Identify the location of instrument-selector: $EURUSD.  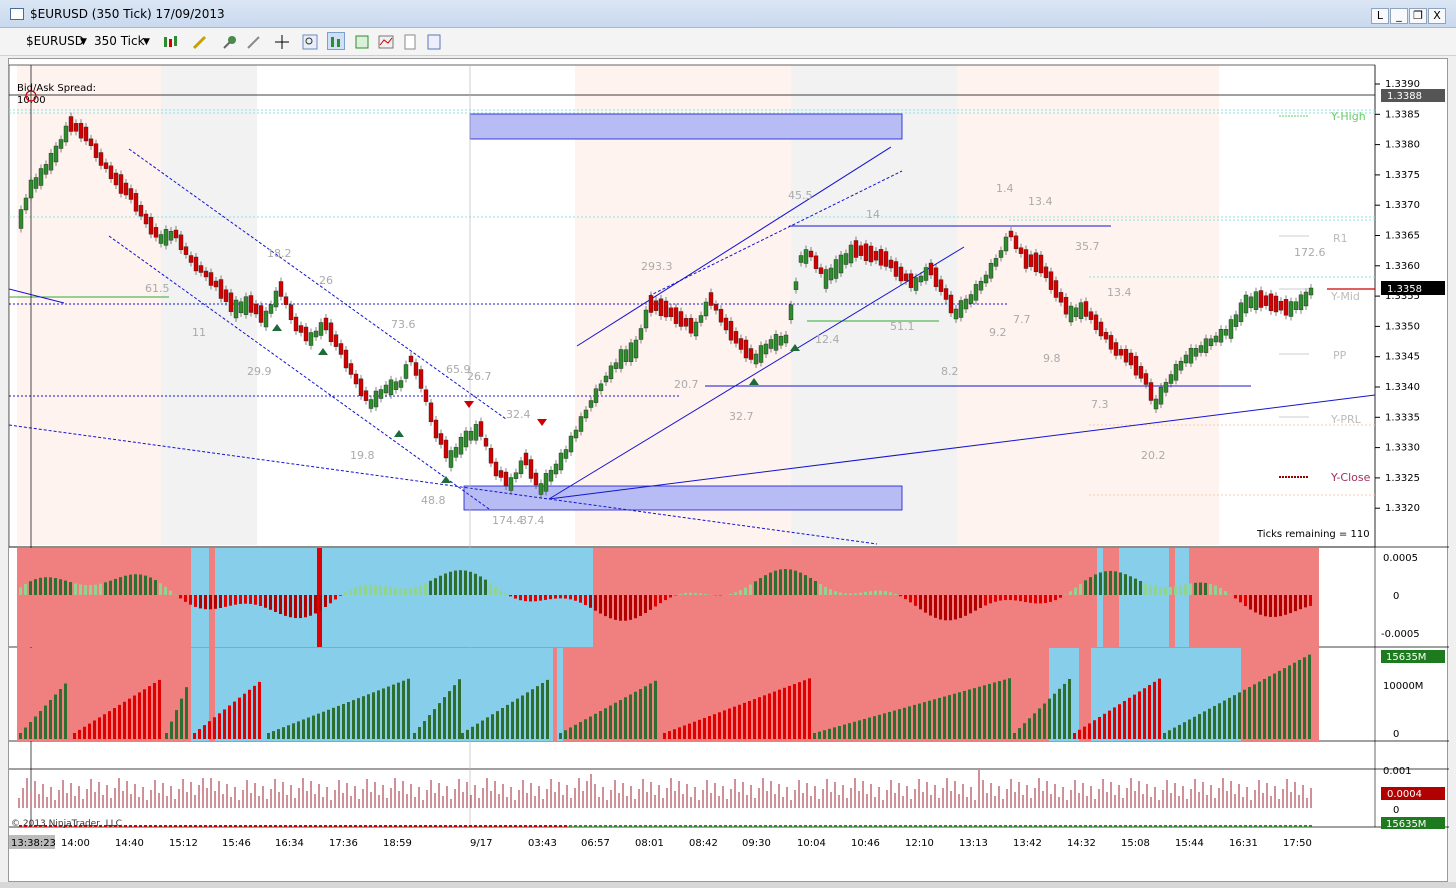
(55, 41).